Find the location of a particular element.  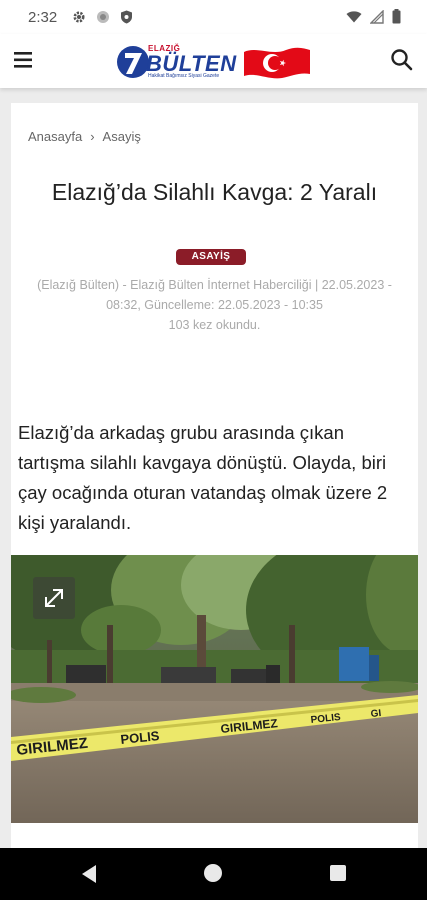

status-icons-right is located at coordinates (373, 18).